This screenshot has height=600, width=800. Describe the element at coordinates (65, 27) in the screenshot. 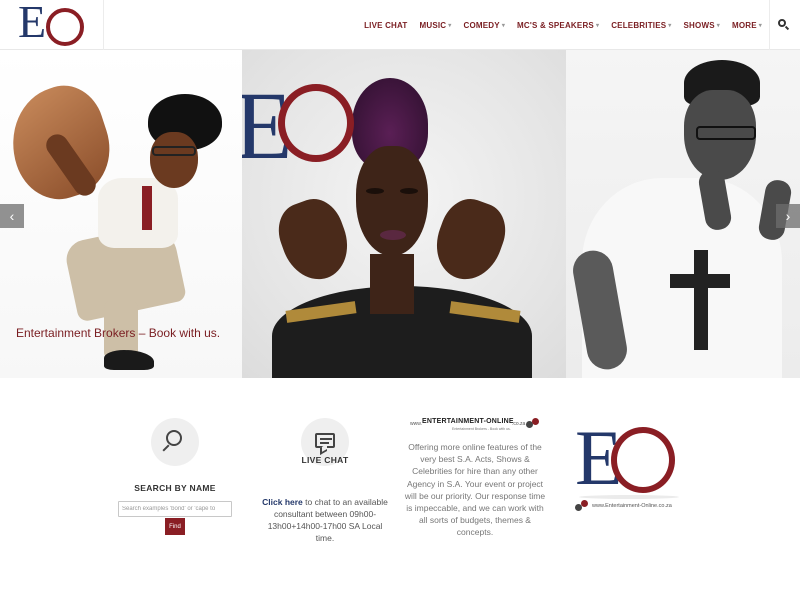

I see `logo-letter-o` at that location.